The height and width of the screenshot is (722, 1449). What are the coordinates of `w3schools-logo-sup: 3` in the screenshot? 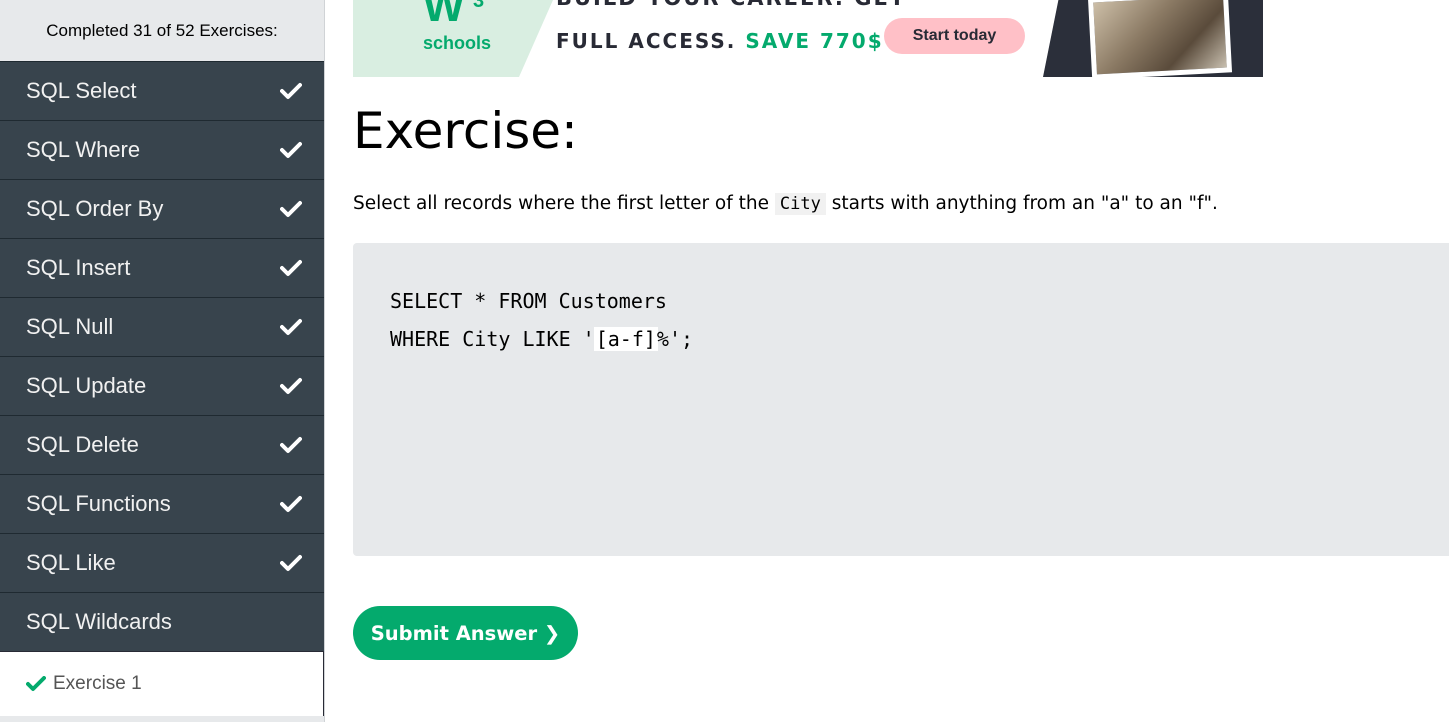 It's located at (479, 6).